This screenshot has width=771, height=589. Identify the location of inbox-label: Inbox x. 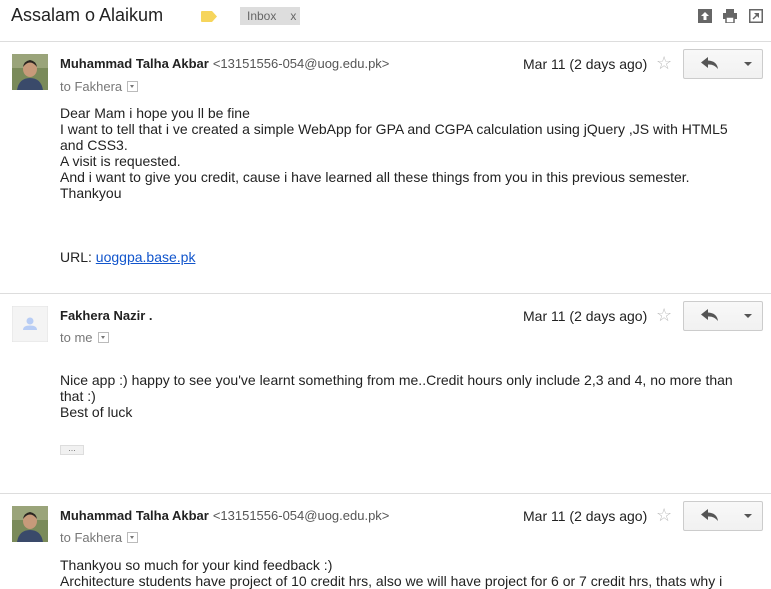
(270, 16).